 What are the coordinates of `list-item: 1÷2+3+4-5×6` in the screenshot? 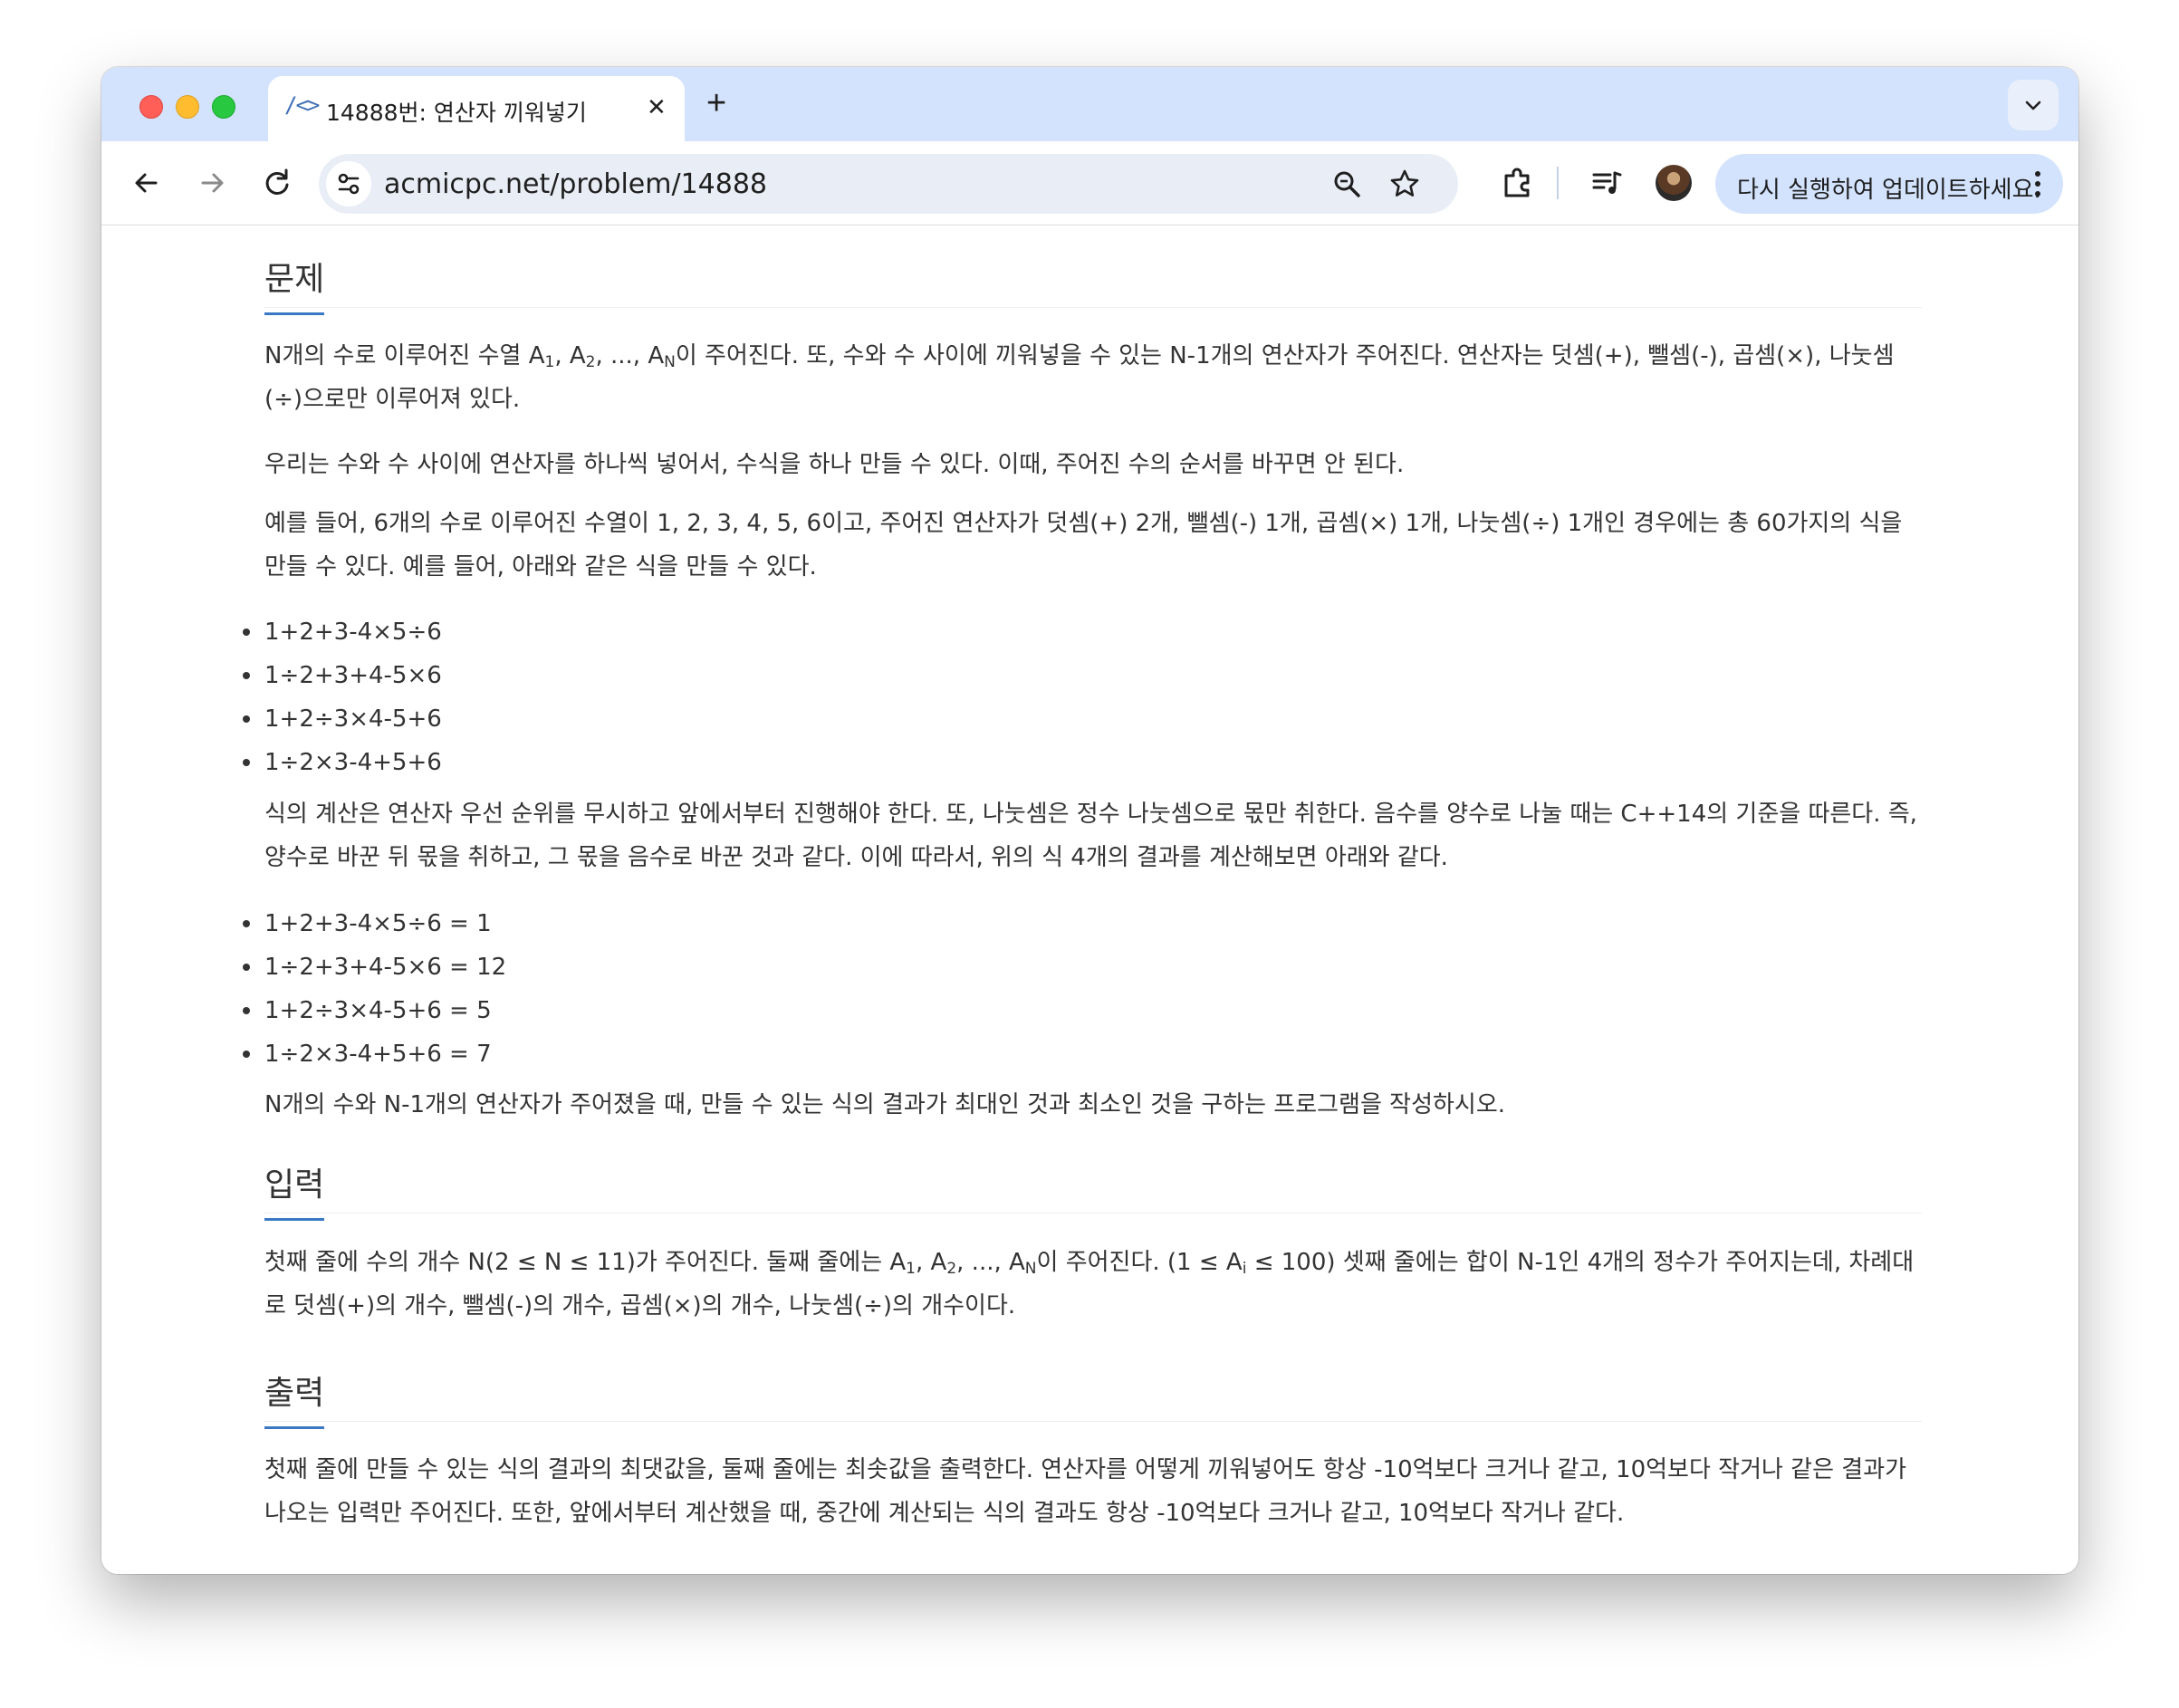 It's located at (933, 675).